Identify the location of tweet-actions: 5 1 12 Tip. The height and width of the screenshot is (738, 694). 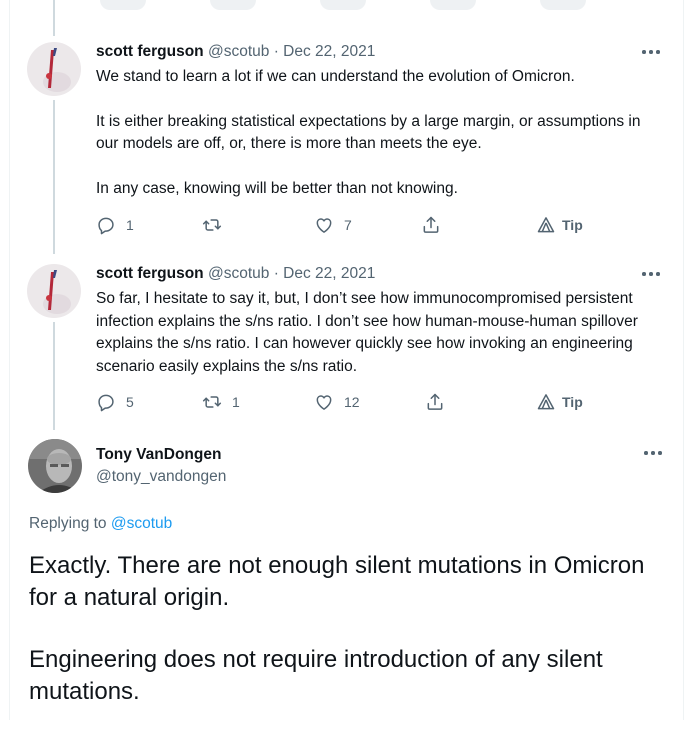
(339, 402).